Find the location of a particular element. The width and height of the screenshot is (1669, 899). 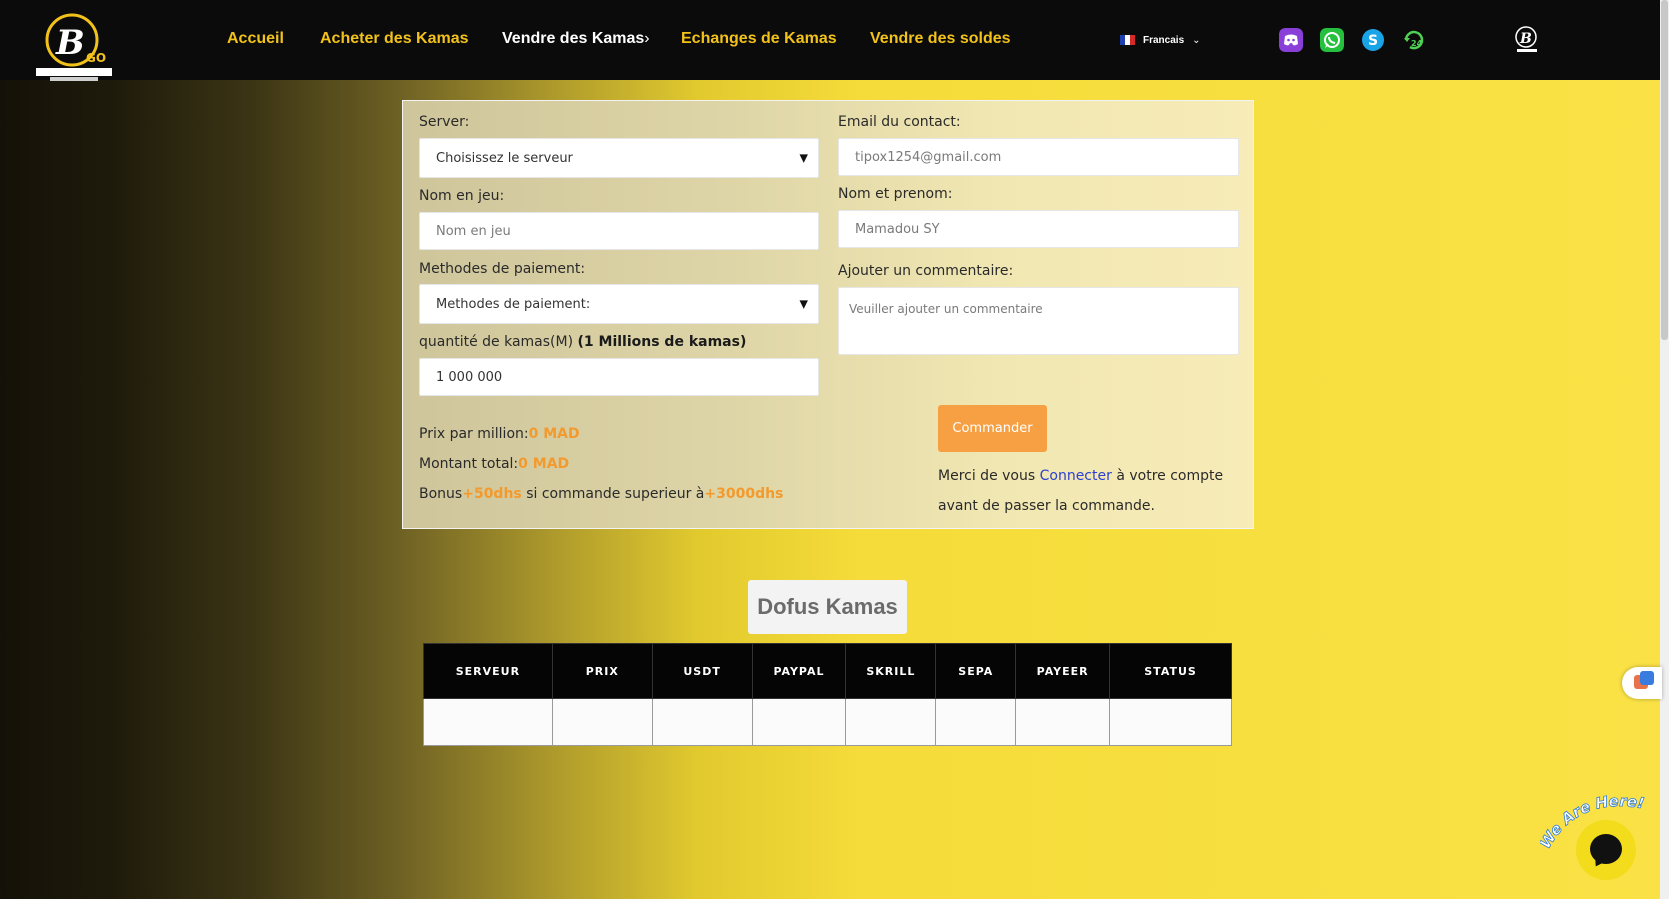

game-name-input: Nom en jeu is located at coordinates (619, 231).